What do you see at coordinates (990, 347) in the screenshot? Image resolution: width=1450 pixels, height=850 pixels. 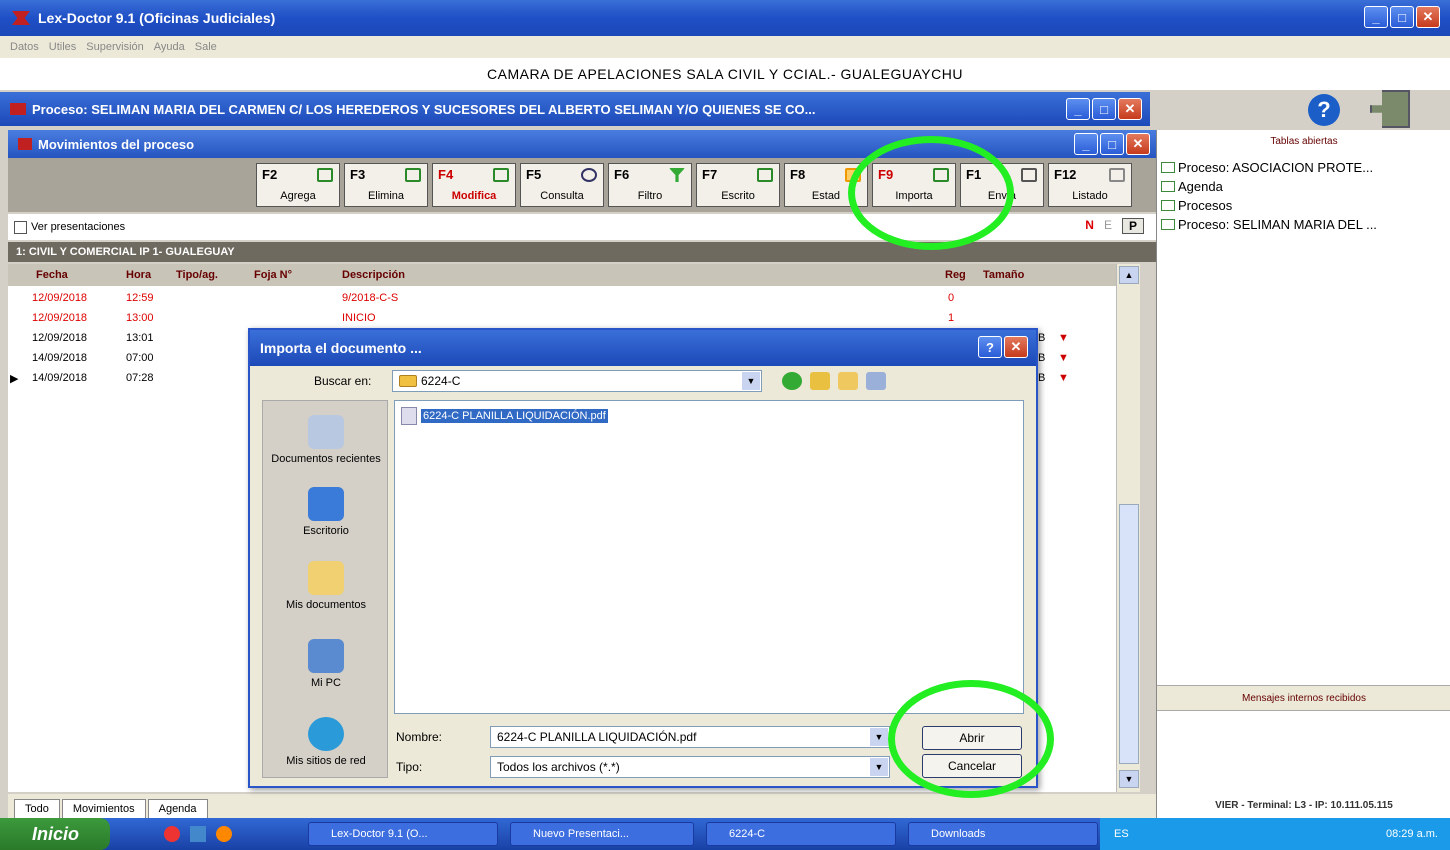 I see `dialog-help-button: ?` at bounding box center [990, 347].